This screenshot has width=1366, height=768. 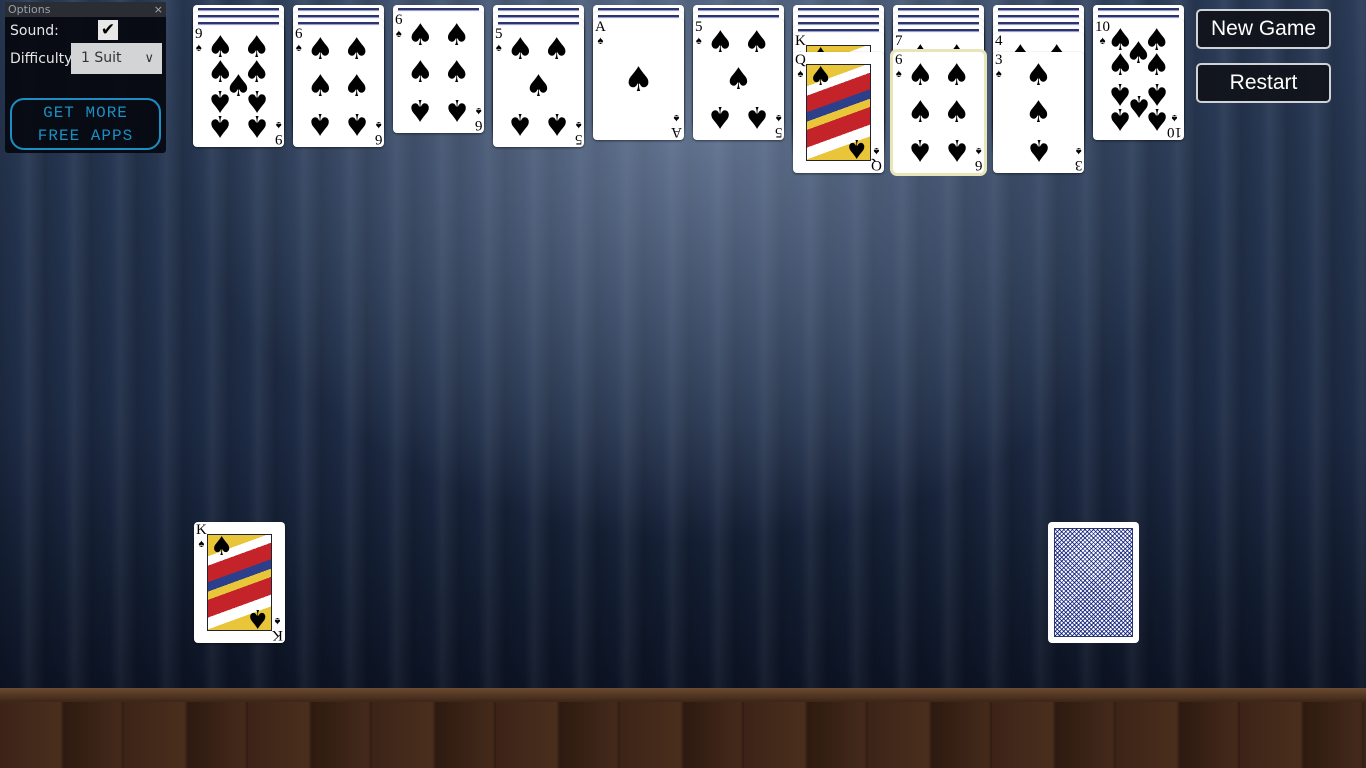 I want to click on card-3-of-spades: 3 ♠ 3 ♠ ♠ ♠ ♠, so click(x=1038, y=112).